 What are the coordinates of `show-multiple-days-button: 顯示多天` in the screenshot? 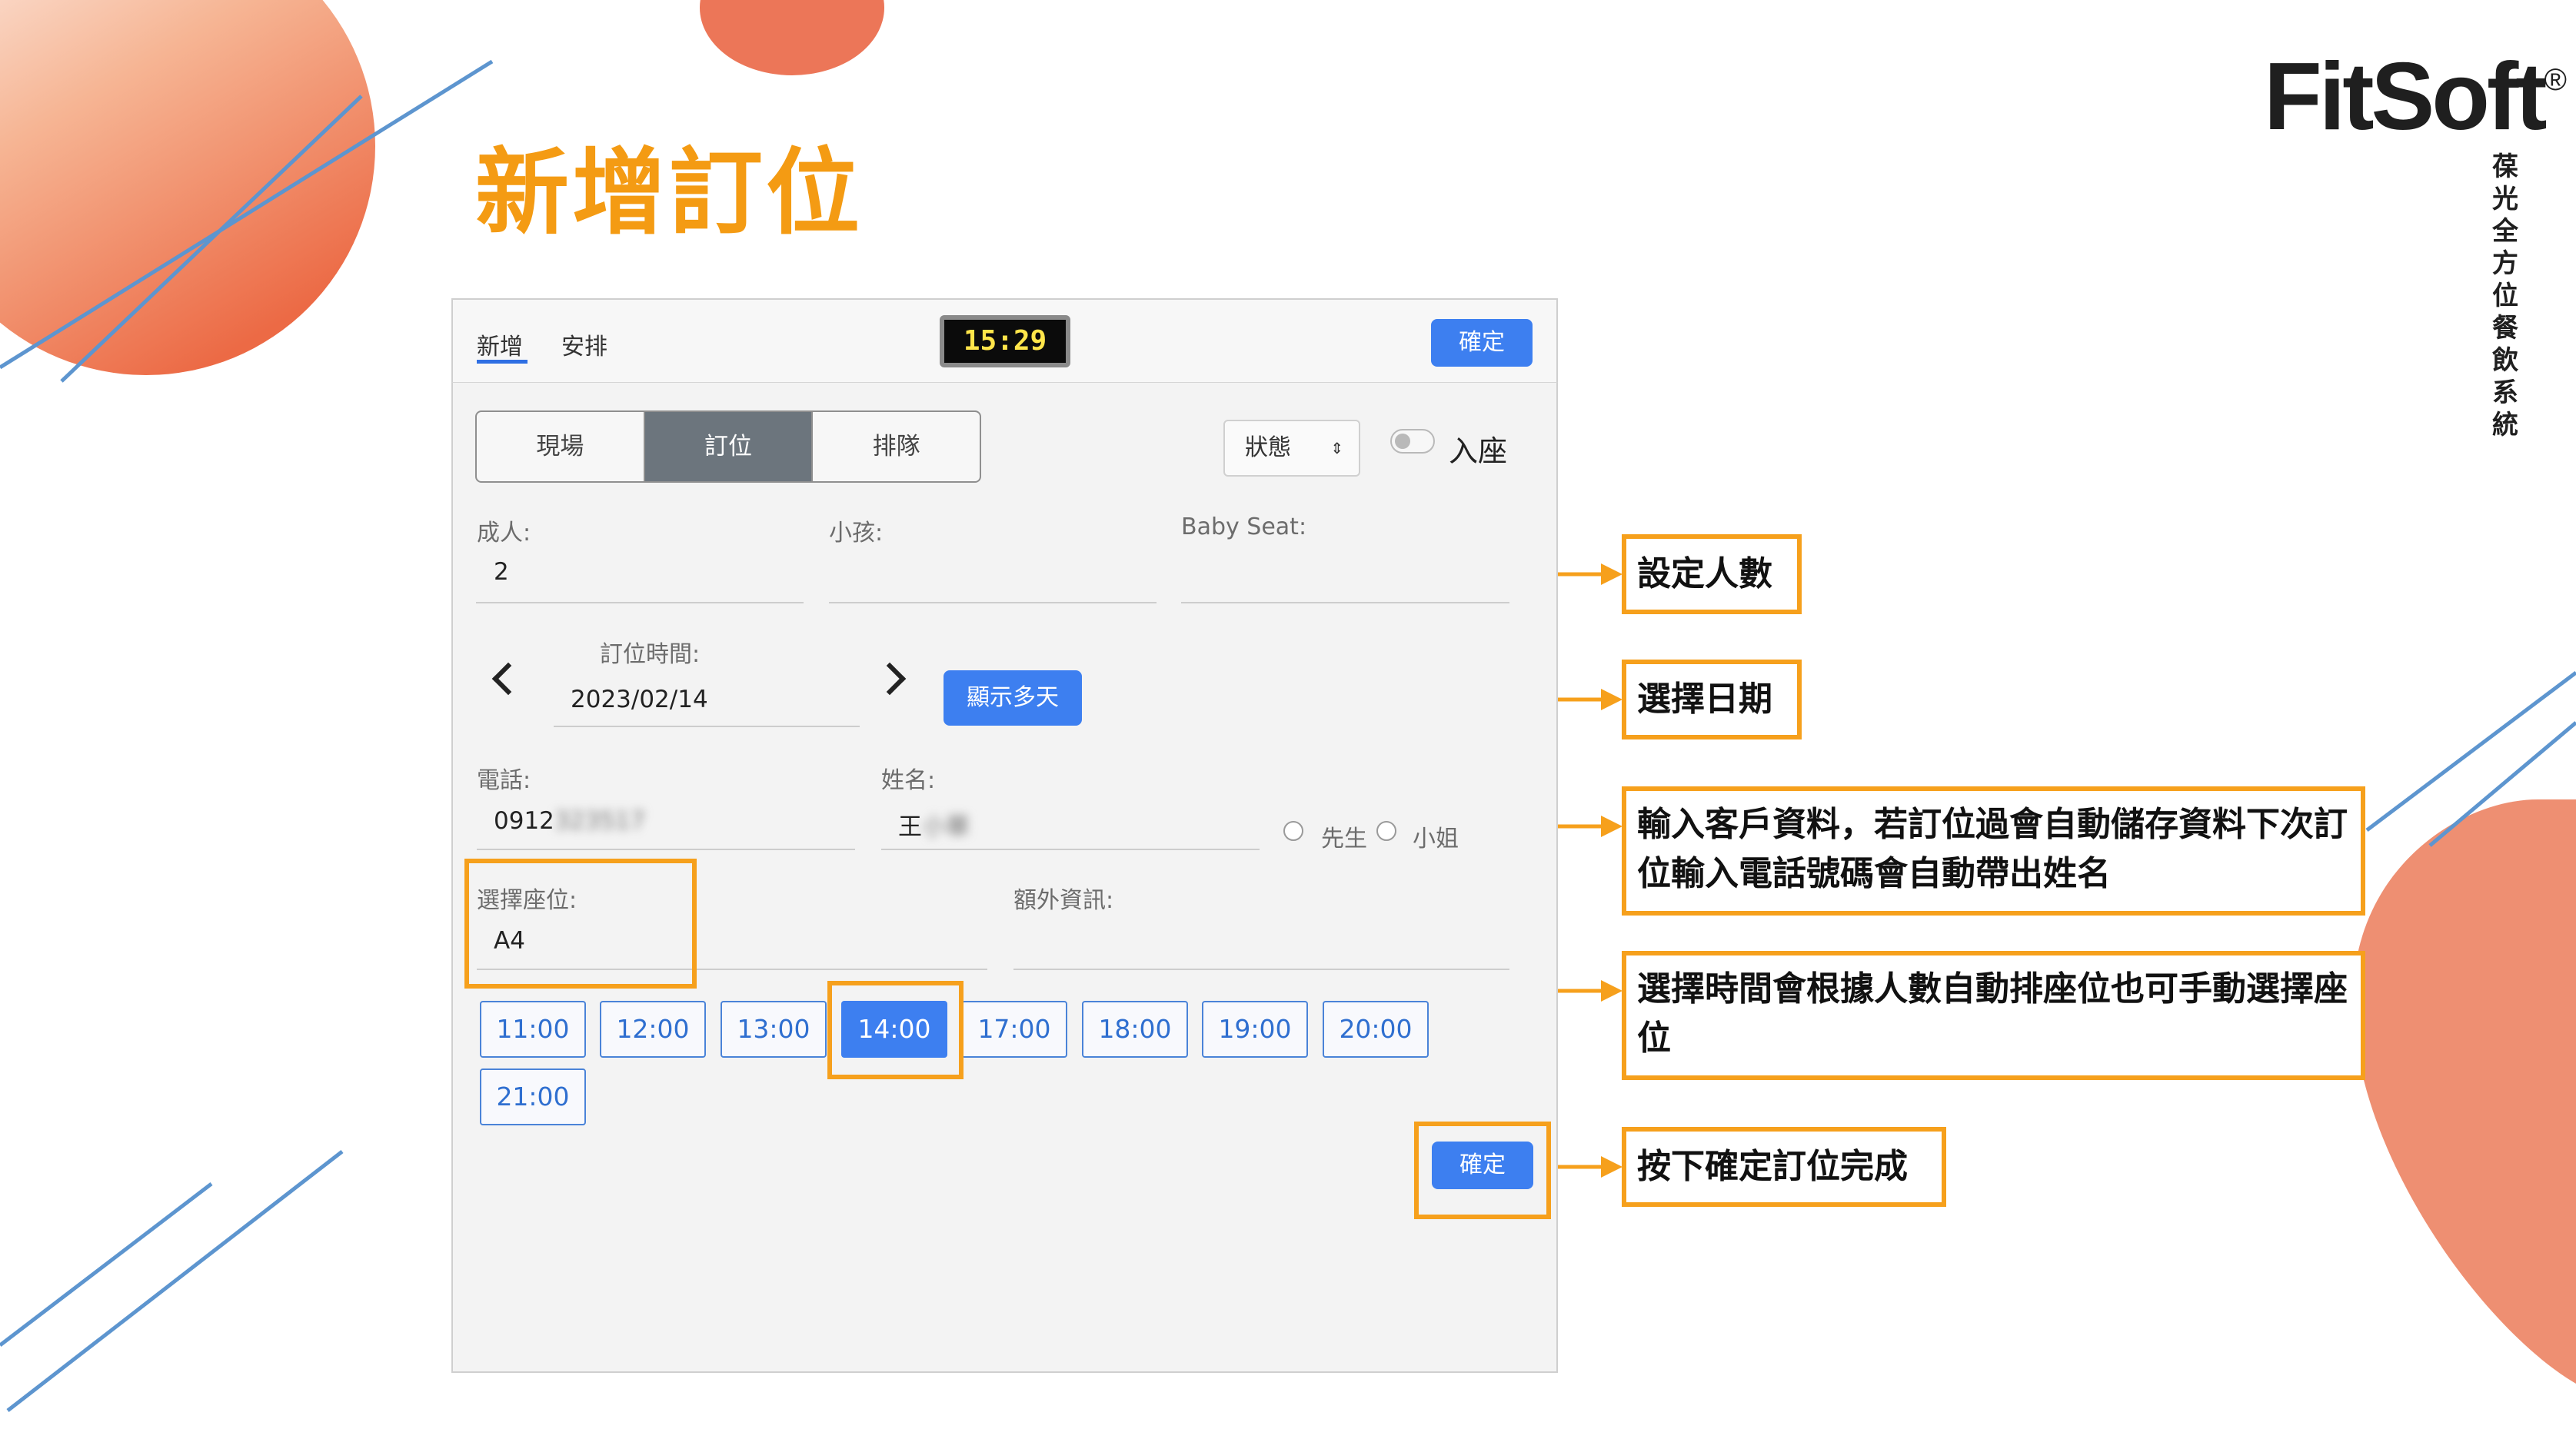 It's located at (1013, 698).